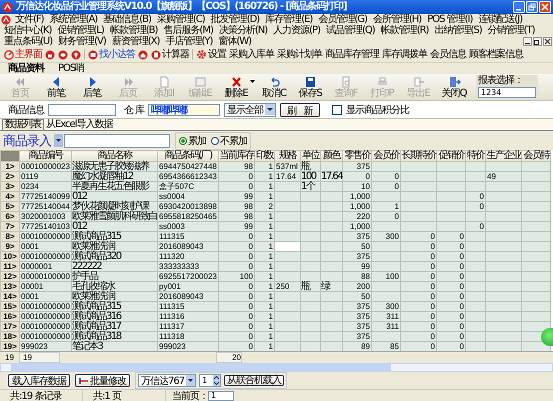 This screenshot has height=401, width=553. Describe the element at coordinates (82, 41) in the screenshot. I see `menu-item: 财务管理(V)` at that location.